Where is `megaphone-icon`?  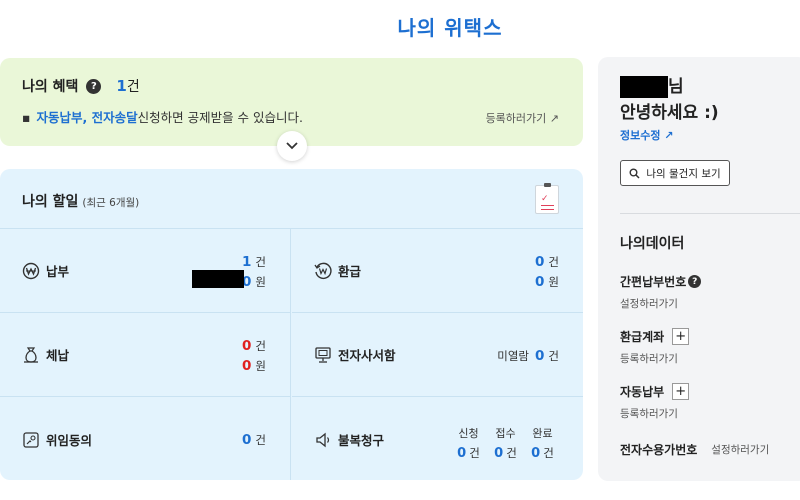 megaphone-icon is located at coordinates (323, 440).